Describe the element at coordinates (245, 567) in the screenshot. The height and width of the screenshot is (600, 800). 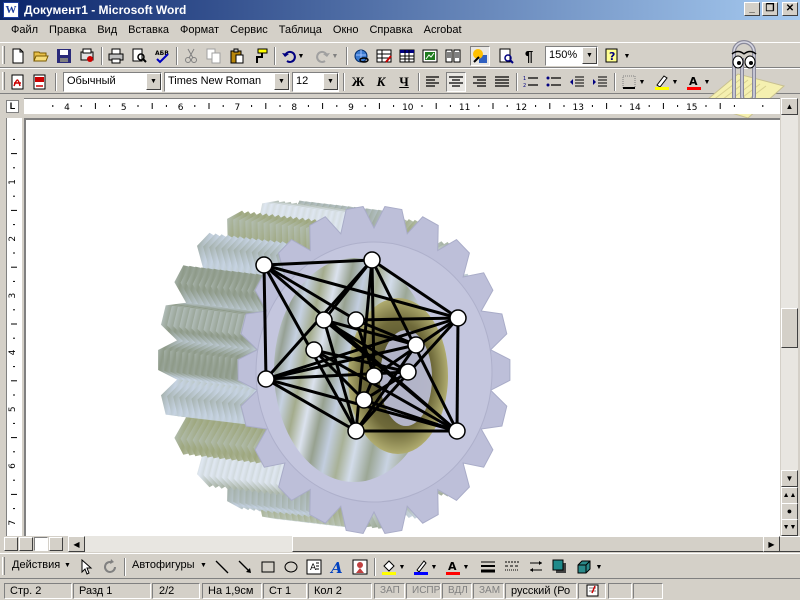
I see `arrow-icon` at that location.